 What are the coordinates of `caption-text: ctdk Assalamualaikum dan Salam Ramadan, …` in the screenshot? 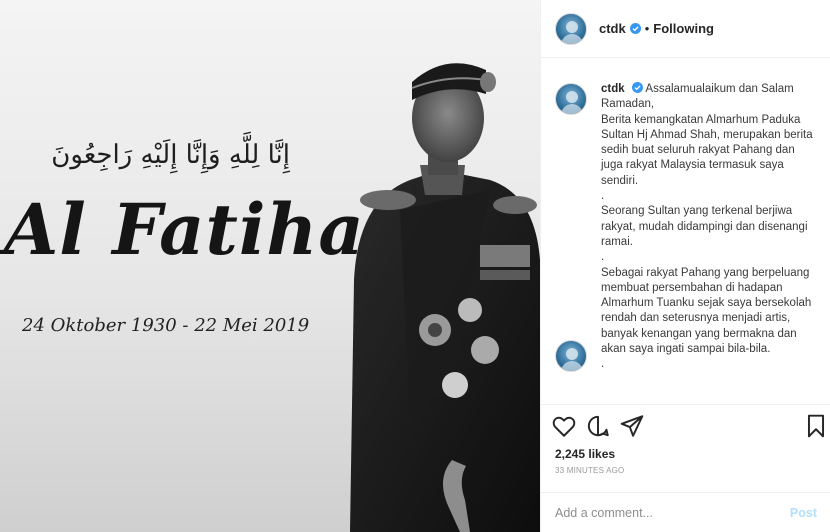 It's located at (709, 227).